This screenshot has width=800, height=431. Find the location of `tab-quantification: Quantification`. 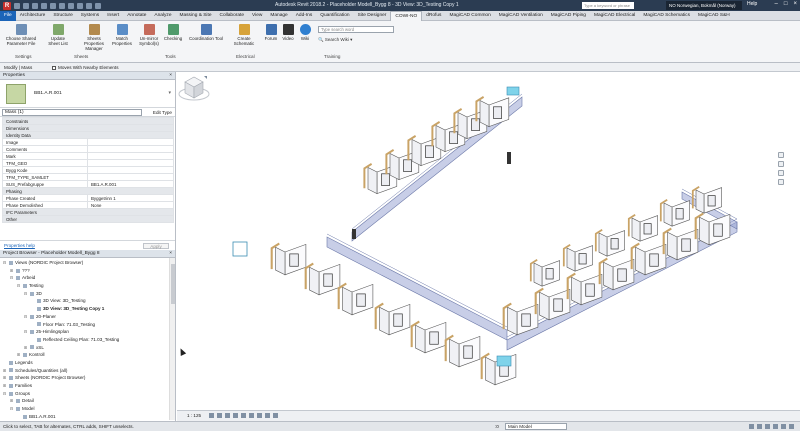

tab-quantification: Quantification is located at coordinates (334, 16).